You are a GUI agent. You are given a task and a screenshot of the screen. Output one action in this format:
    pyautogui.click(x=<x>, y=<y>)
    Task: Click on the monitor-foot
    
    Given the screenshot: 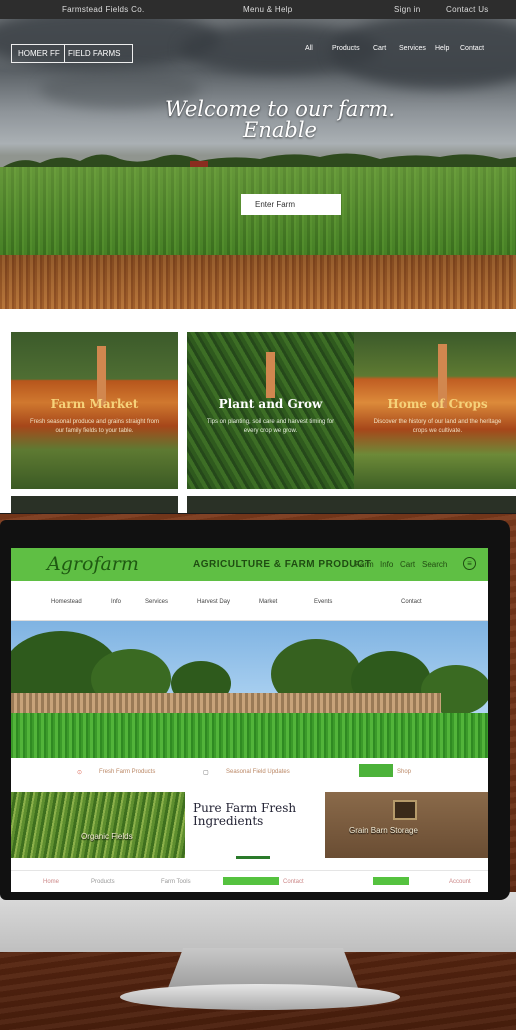 What is the action you would take?
    pyautogui.click(x=260, y=997)
    